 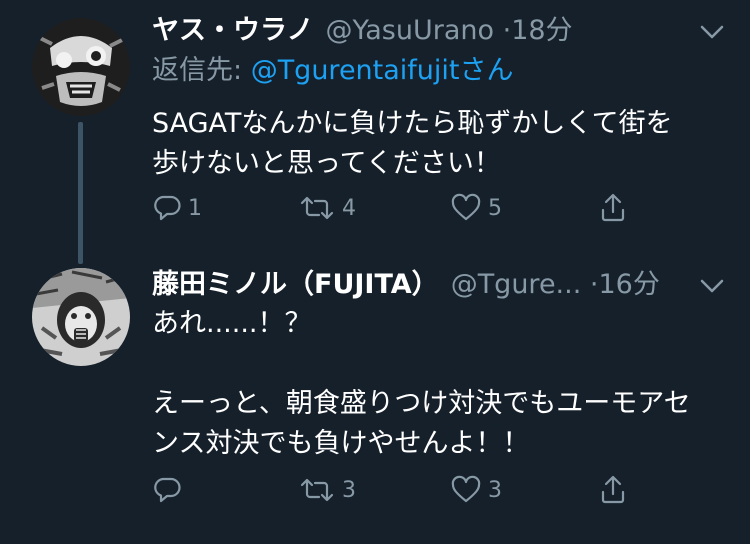 I want to click on action-bar: 1 4 5, so click(x=402, y=208).